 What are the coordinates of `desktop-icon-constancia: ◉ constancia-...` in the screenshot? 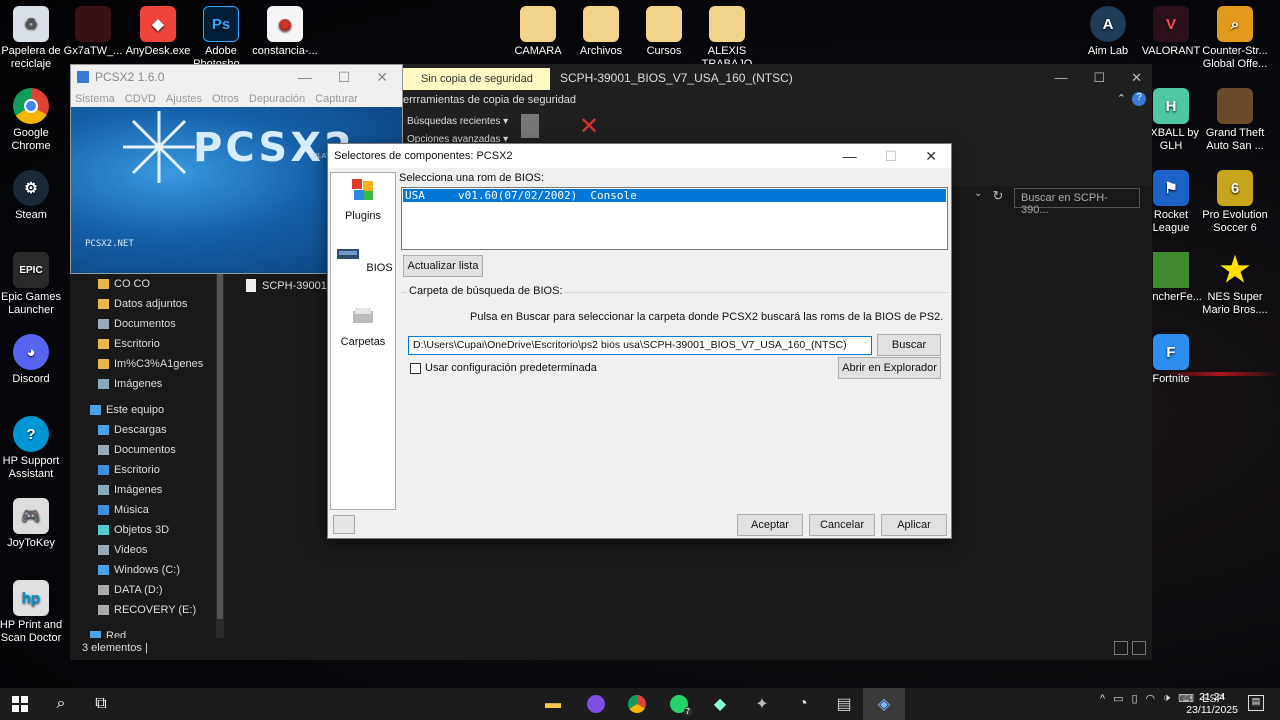 It's located at (285, 32).